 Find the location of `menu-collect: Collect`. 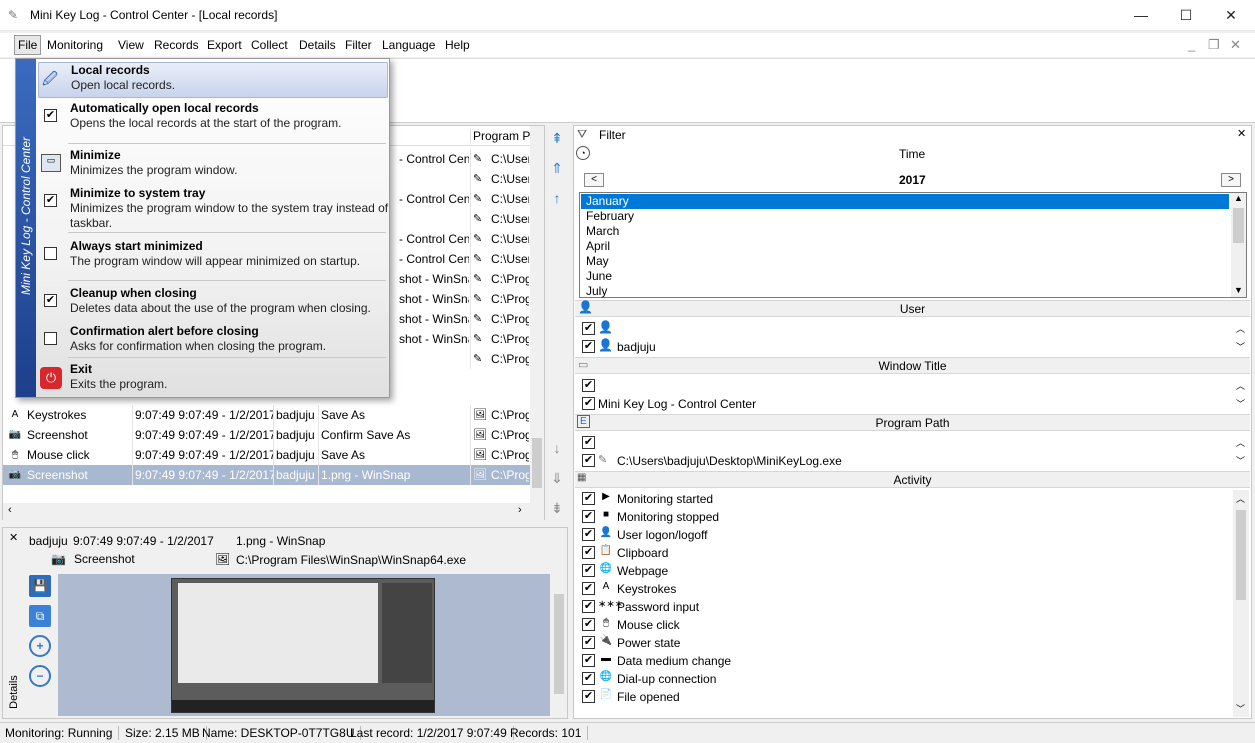

menu-collect: Collect is located at coordinates (269, 45).